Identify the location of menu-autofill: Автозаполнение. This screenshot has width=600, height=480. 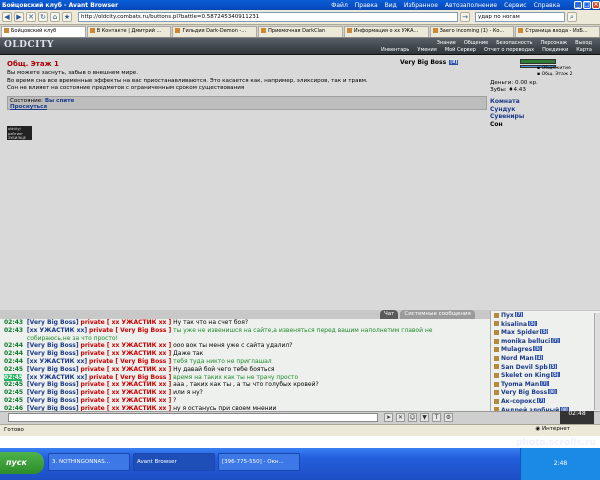
(471, 5).